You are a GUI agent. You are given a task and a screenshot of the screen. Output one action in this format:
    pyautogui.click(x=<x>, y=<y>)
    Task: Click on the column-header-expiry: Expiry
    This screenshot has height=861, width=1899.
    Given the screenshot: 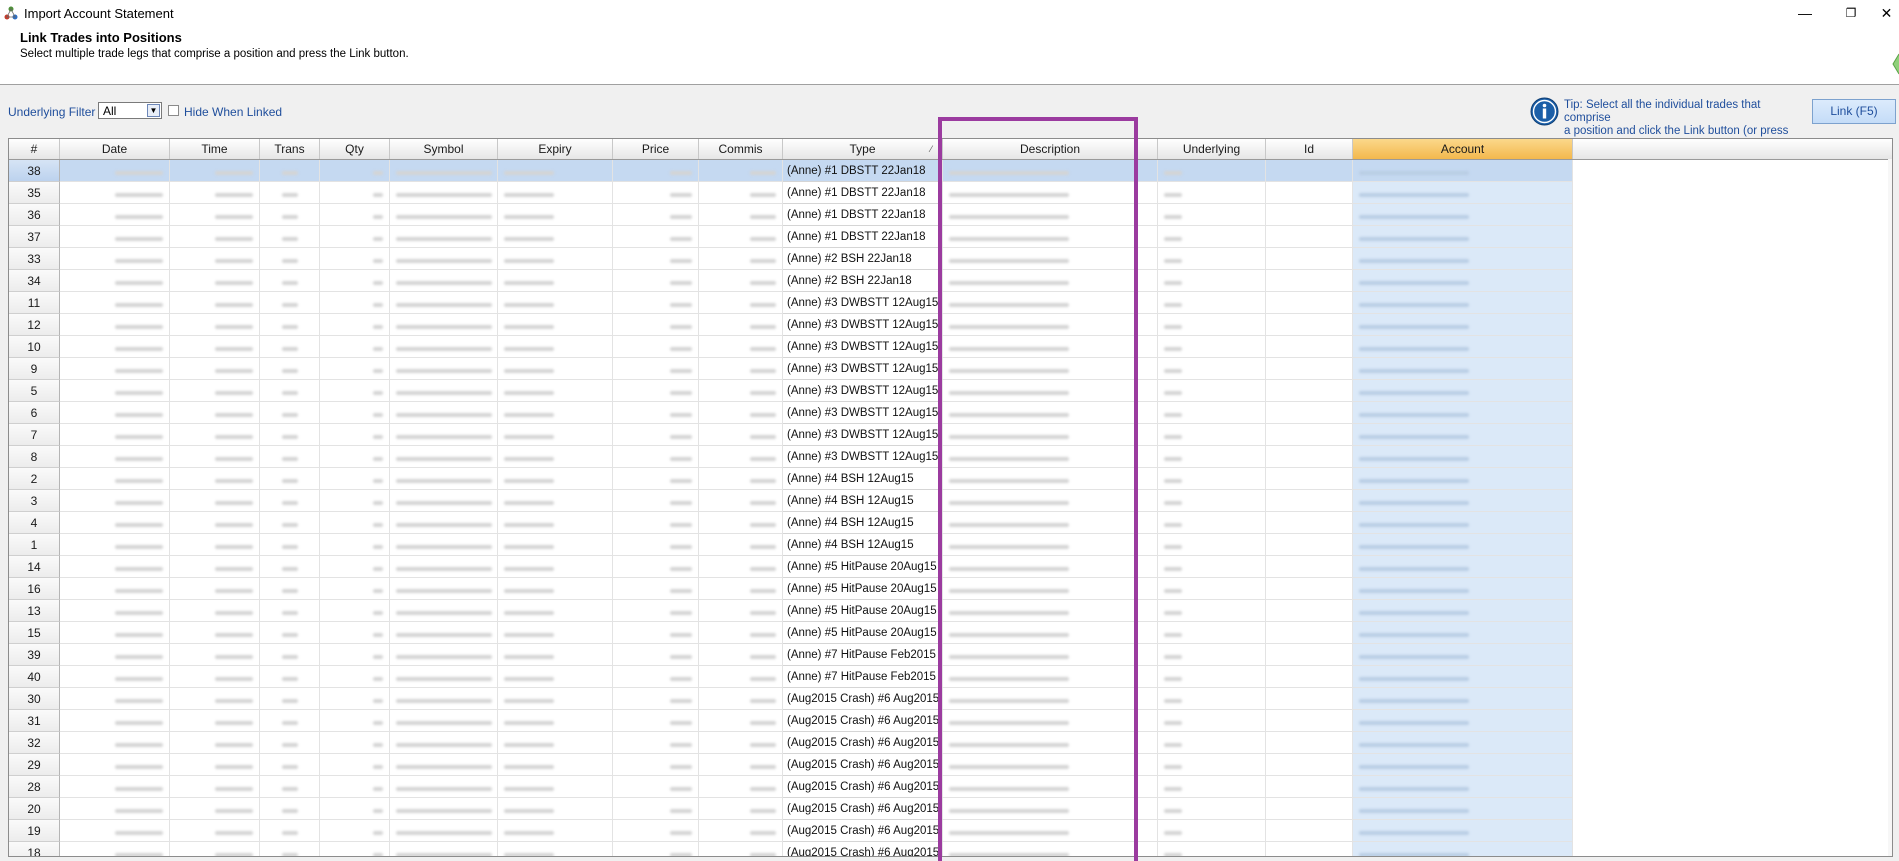 What is the action you would take?
    pyautogui.click(x=555, y=149)
    